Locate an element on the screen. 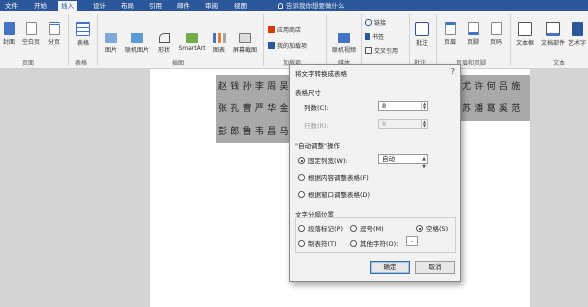 Image resolution: width=588 pixels, height=307 pixels. paragraph-mark-label: 段落标记(P) is located at coordinates (325, 229).